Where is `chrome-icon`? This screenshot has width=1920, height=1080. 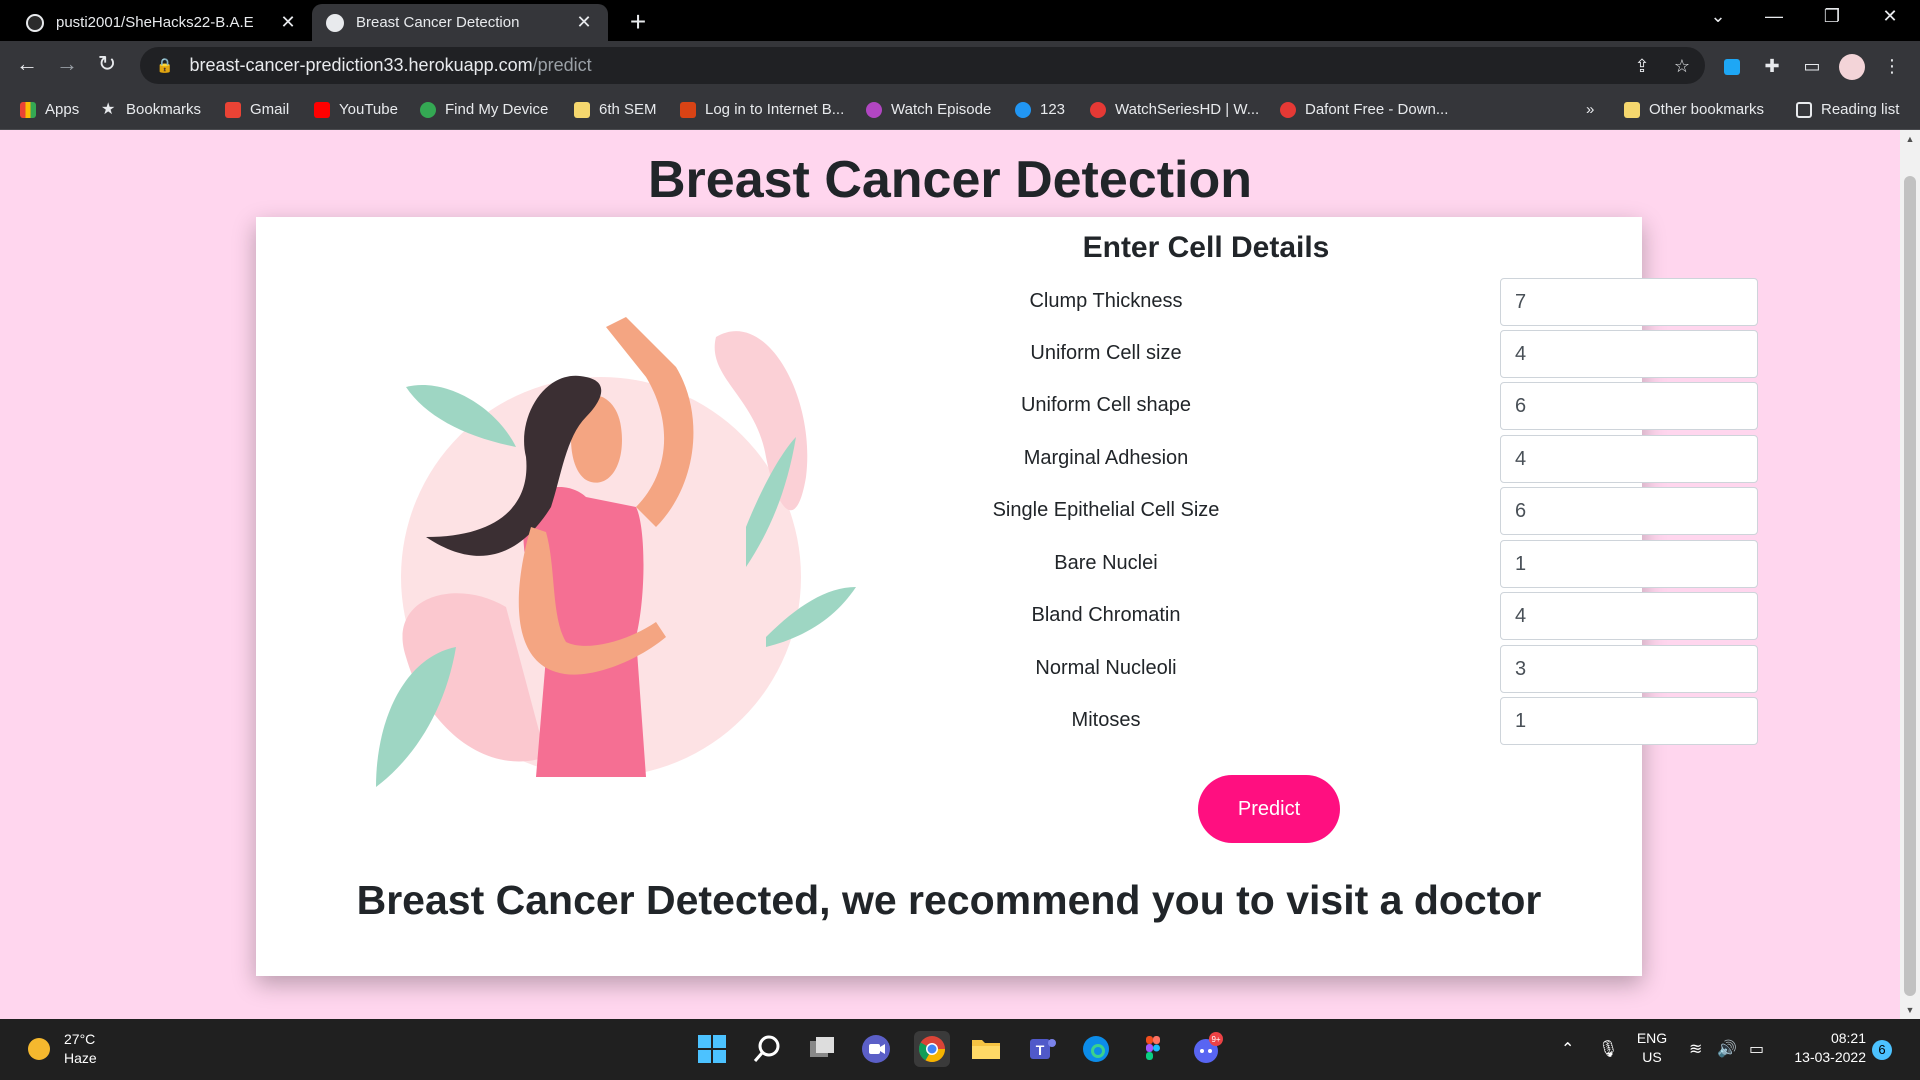 chrome-icon is located at coordinates (932, 1049).